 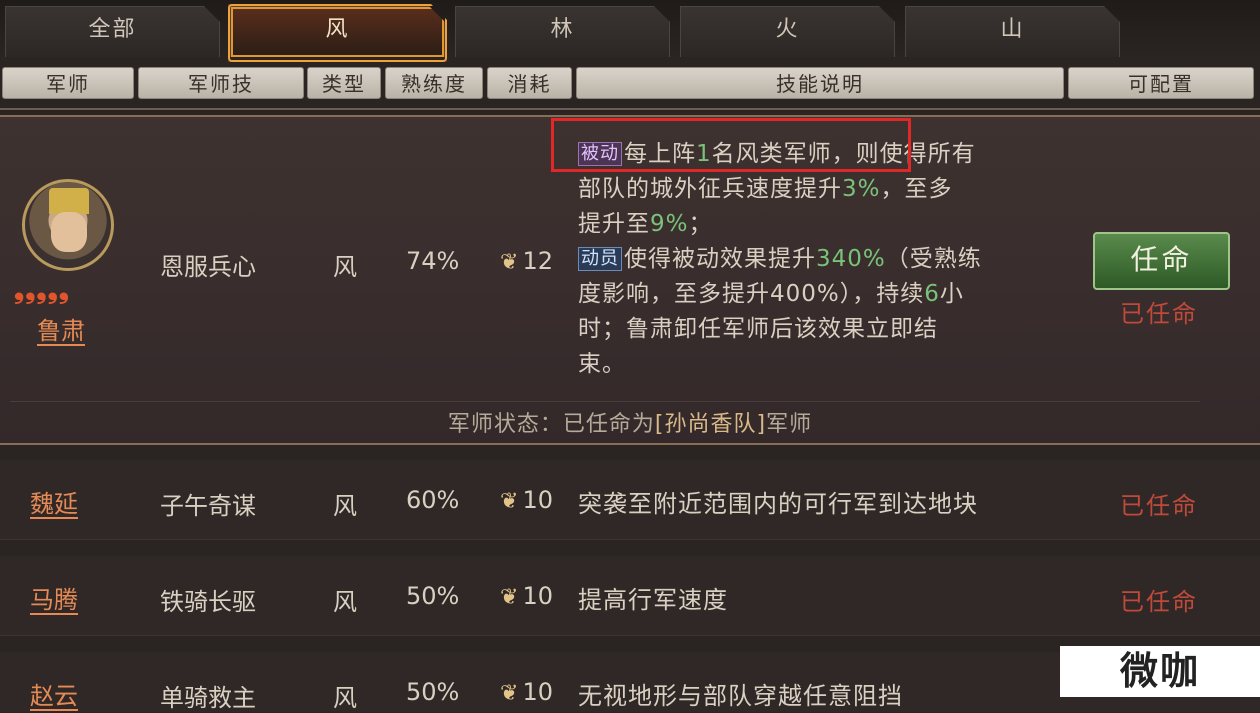 I want to click on advisor-name: 鲁肃, so click(x=61, y=328).